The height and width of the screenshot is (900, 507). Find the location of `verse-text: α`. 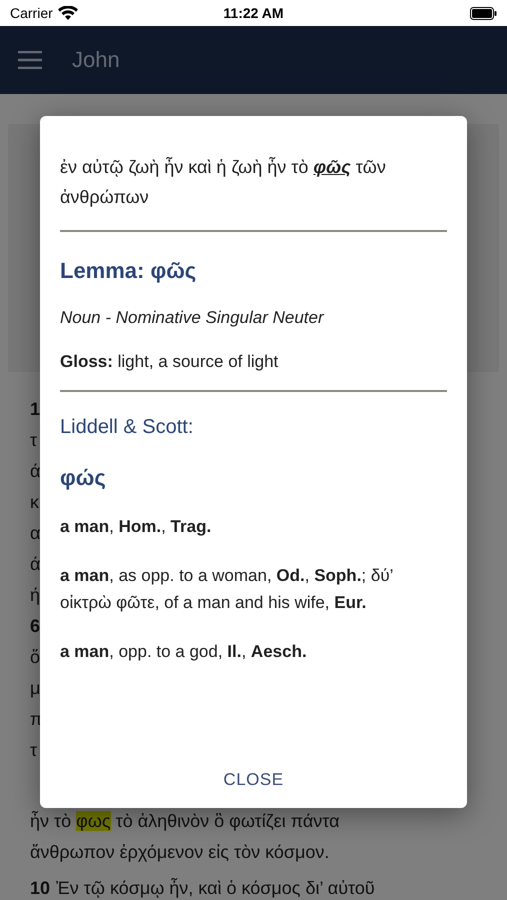

verse-text: α is located at coordinates (35, 533).